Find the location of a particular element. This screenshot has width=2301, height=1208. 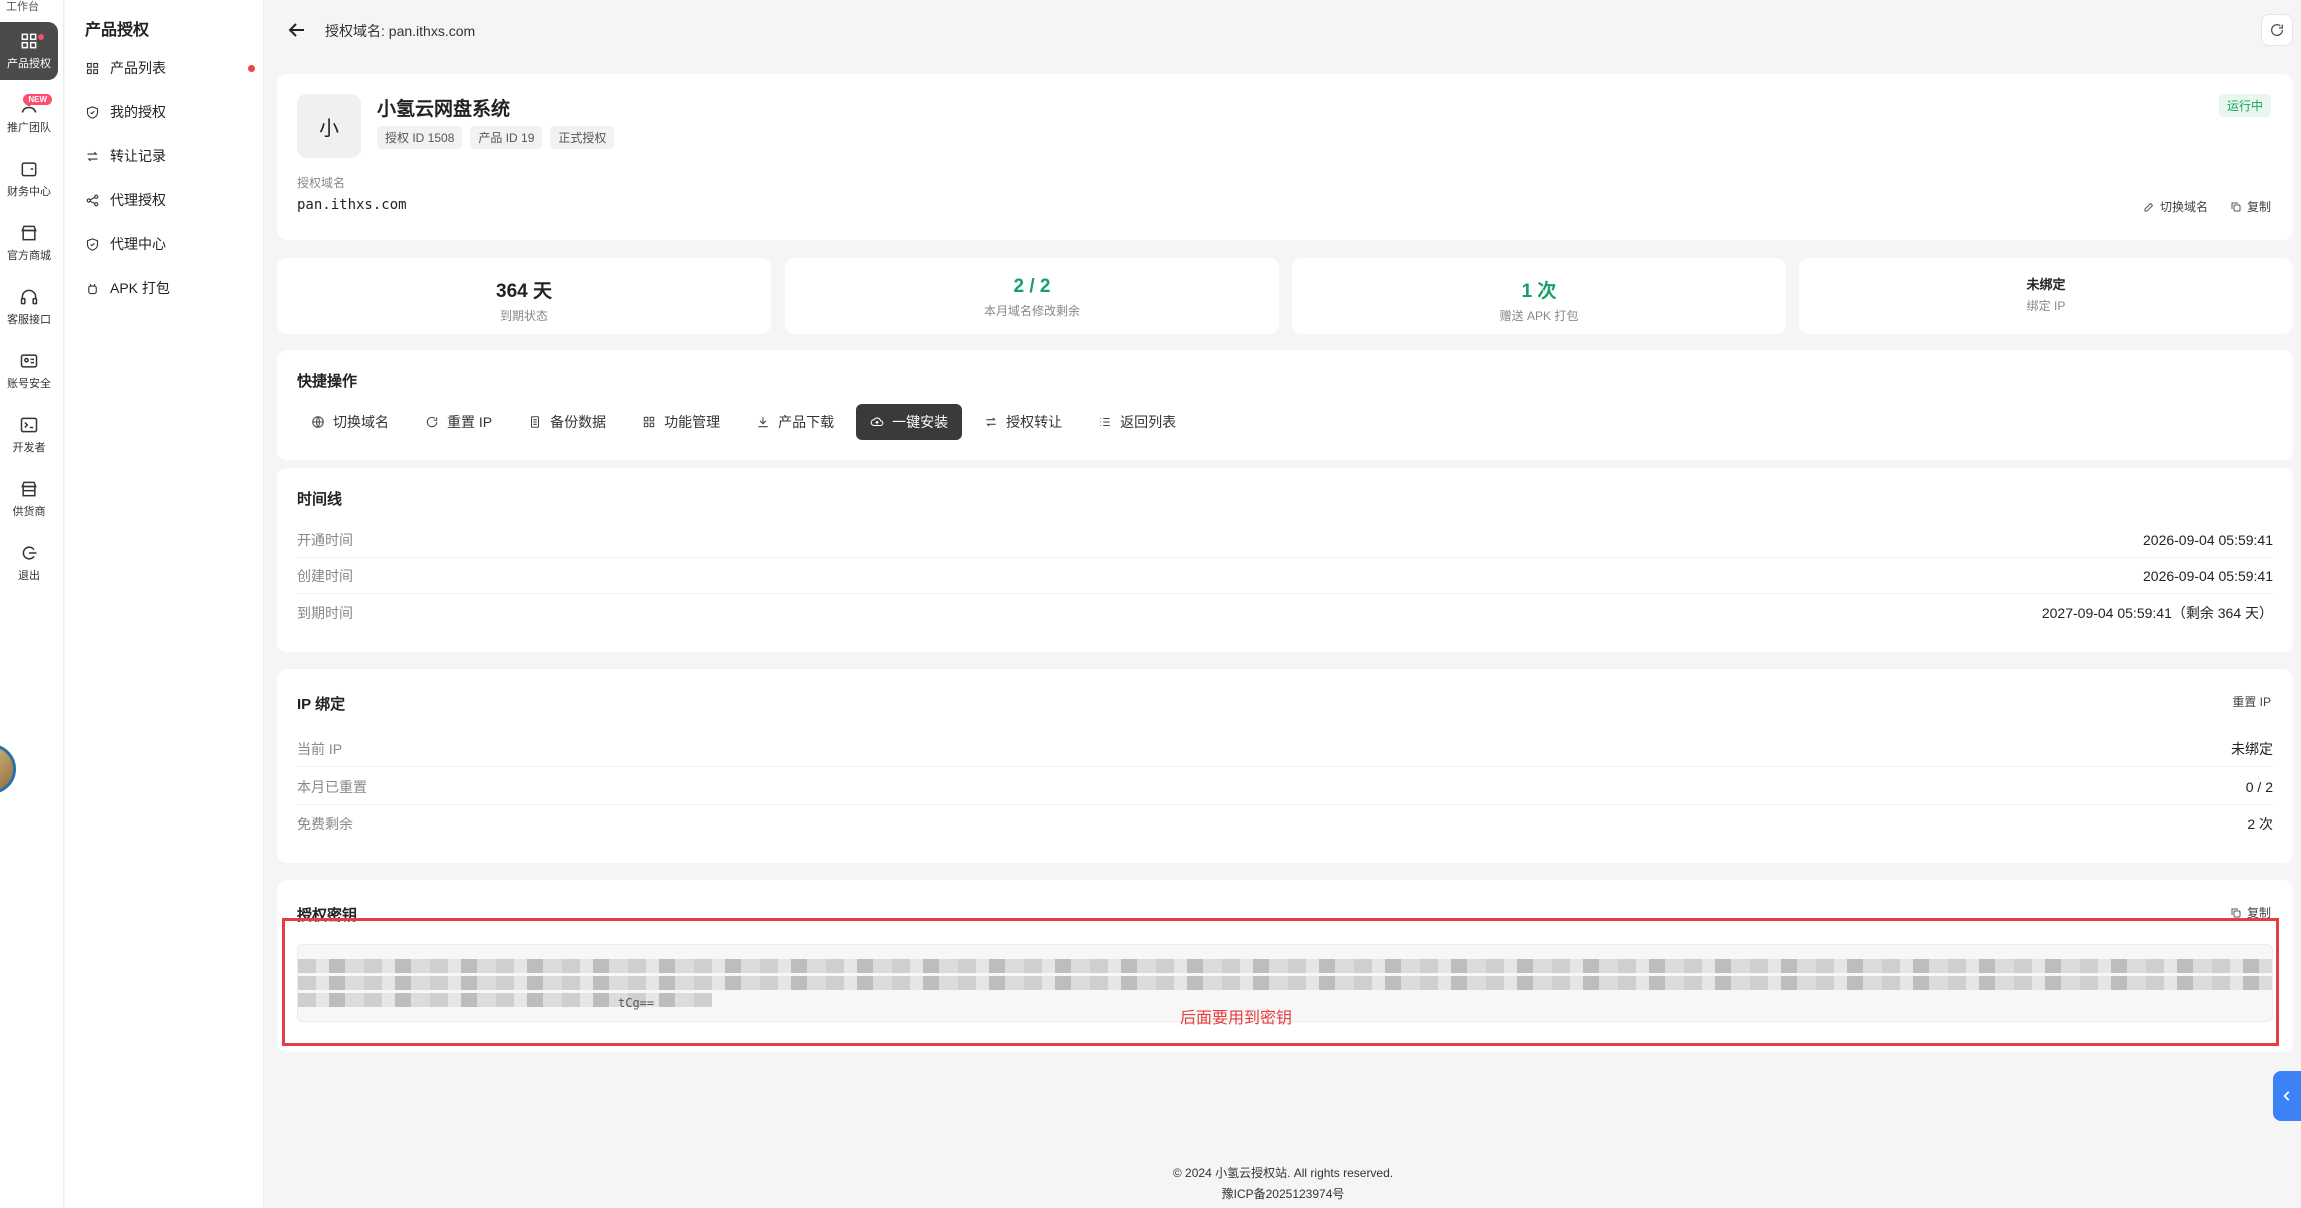

sidebar-item-label: 代理中心 is located at coordinates (138, 244).